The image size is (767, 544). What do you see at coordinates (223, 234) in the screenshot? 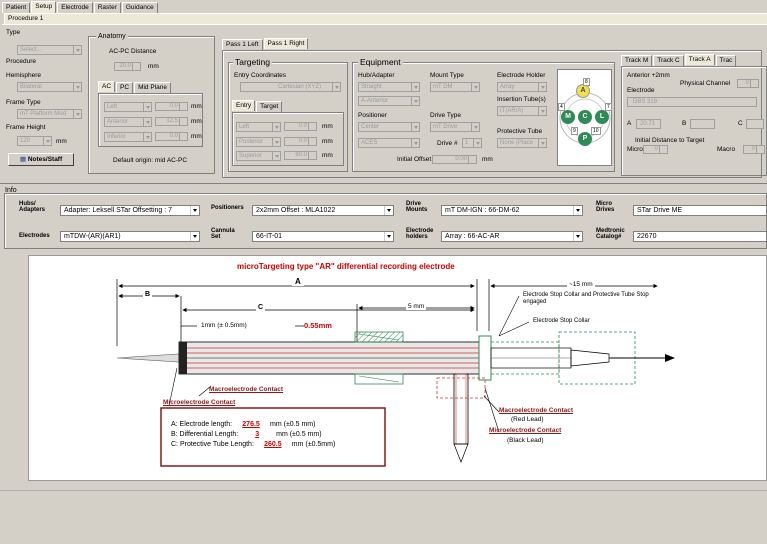
I see `cannula-label: Cannula Set` at bounding box center [223, 234].